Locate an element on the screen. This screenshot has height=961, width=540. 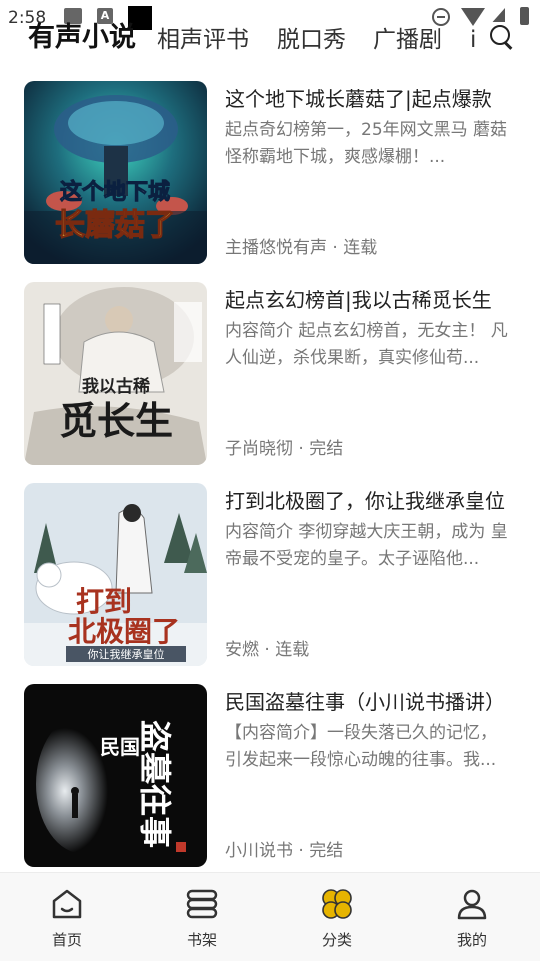
cover-art: 我以古稀 觅长生 is located at coordinates (115, 373).